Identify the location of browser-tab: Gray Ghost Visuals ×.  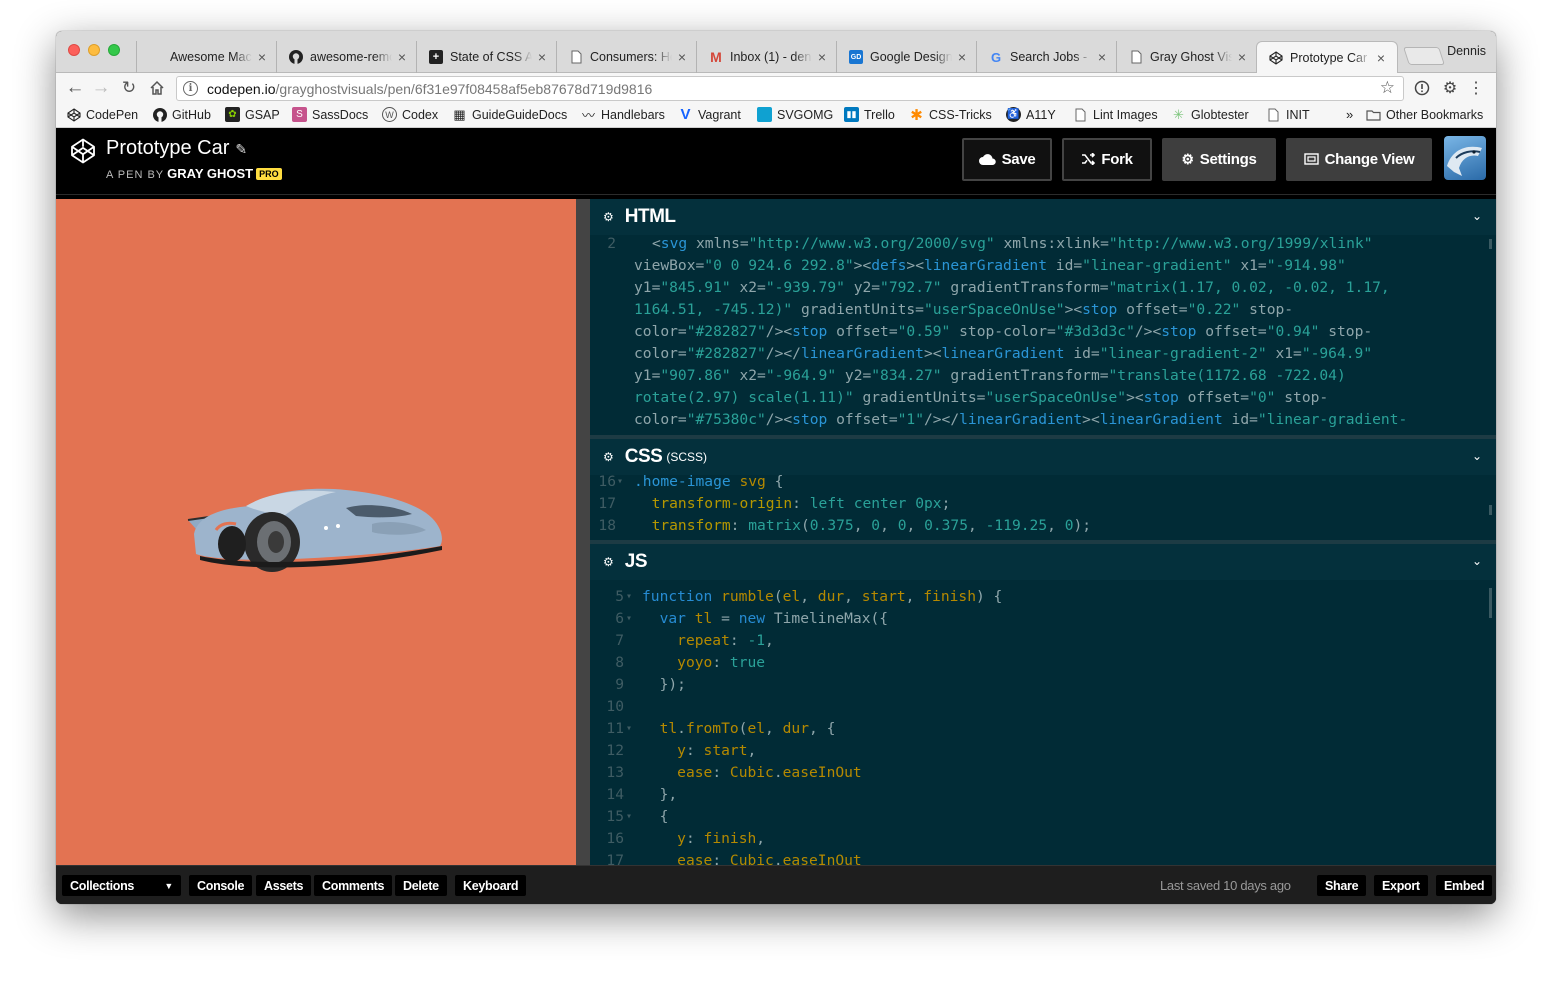
(1187, 57).